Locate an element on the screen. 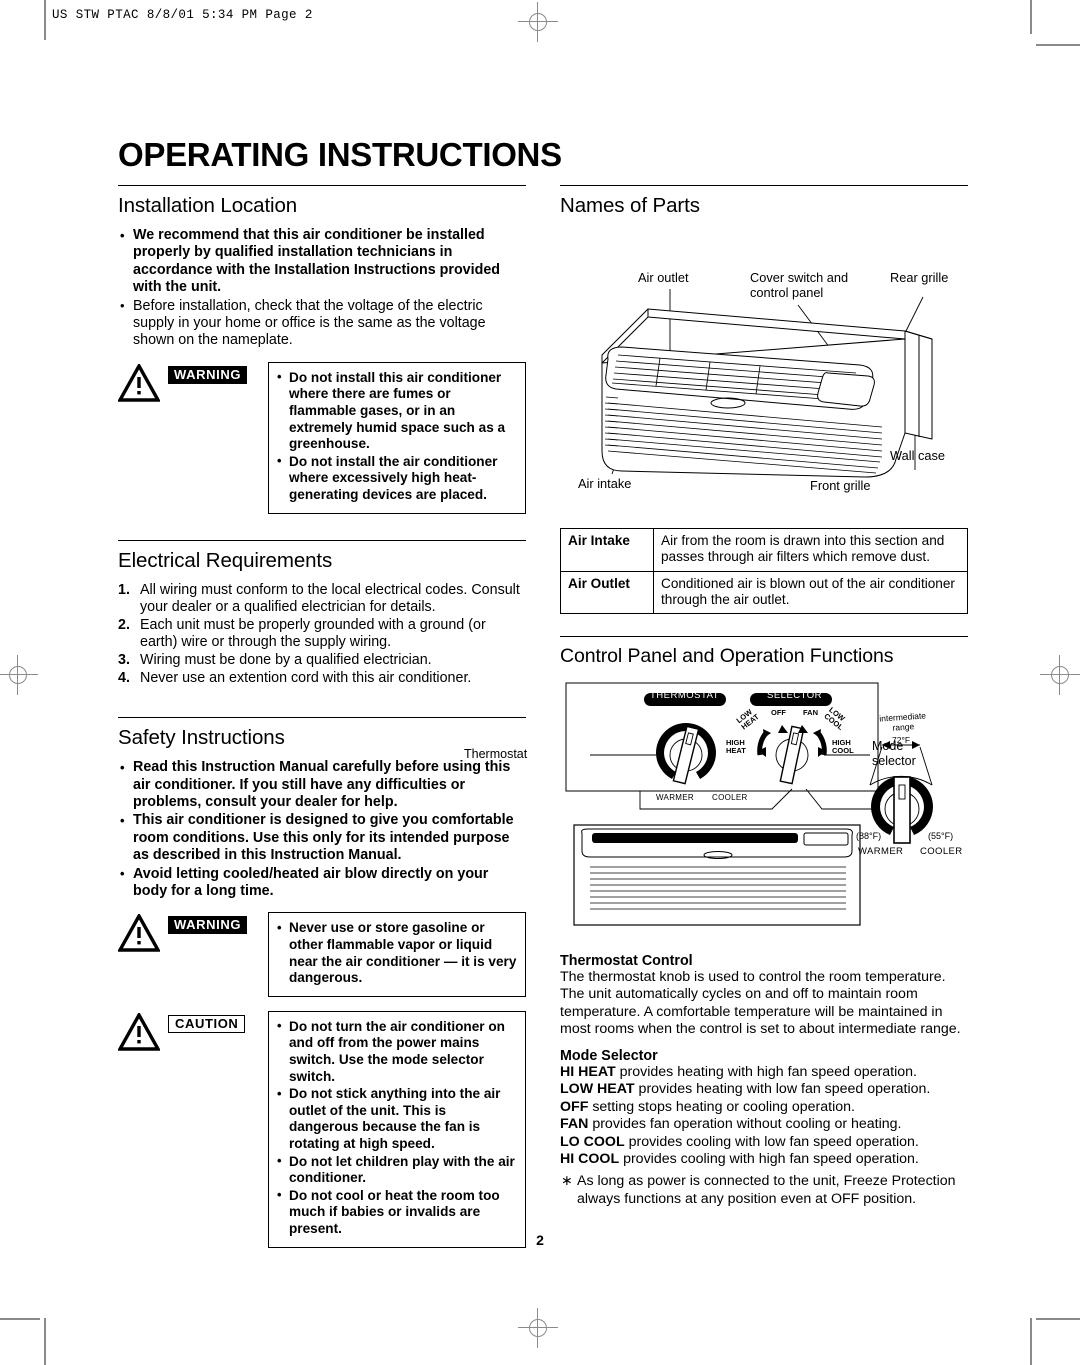 The width and height of the screenshot is (1080, 1365). subsection-heading-thermostat-control: Thermostat Control is located at coordinates (626, 961).